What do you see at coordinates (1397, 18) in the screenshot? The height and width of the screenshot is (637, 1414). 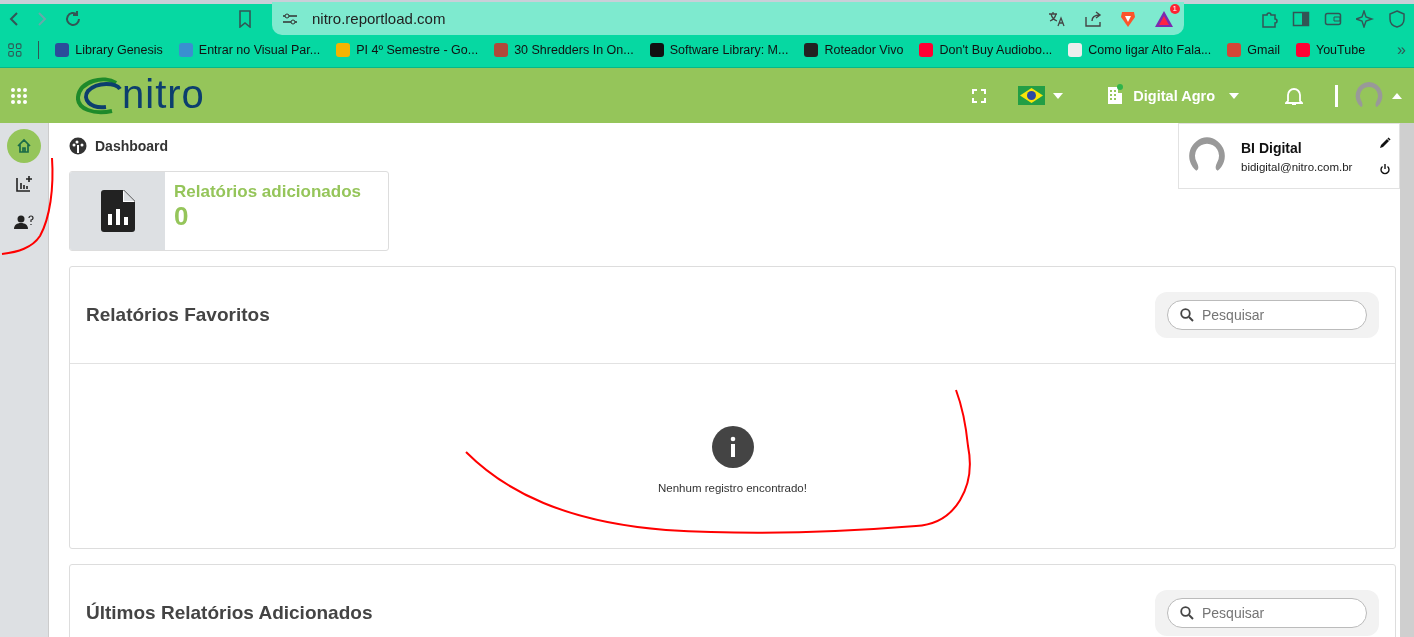 I see `shield-icon` at bounding box center [1397, 18].